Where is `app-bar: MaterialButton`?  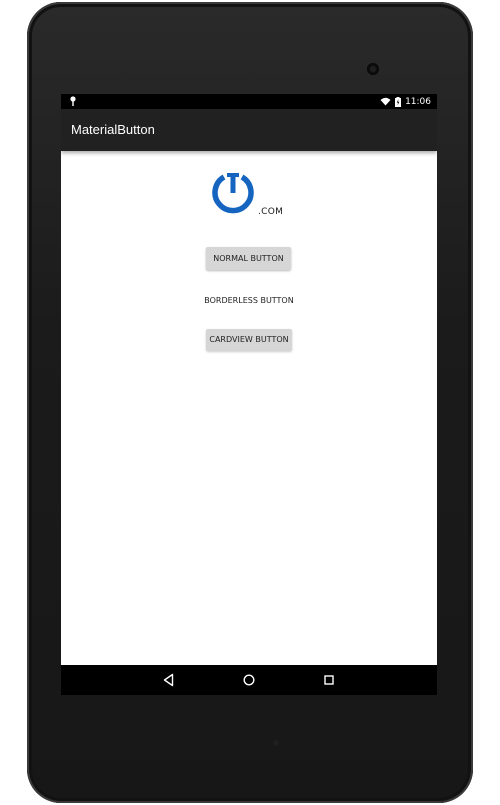
app-bar: MaterialButton is located at coordinates (249, 130).